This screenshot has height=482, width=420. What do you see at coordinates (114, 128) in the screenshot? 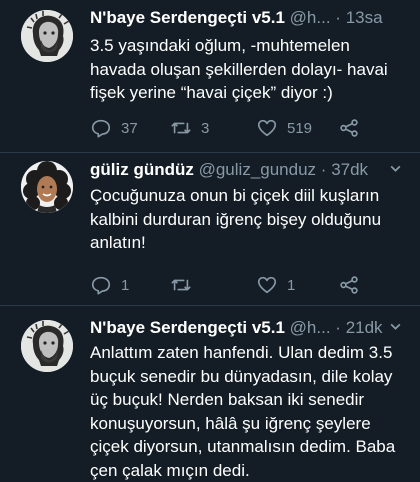
I see `reply-button: 37` at bounding box center [114, 128].